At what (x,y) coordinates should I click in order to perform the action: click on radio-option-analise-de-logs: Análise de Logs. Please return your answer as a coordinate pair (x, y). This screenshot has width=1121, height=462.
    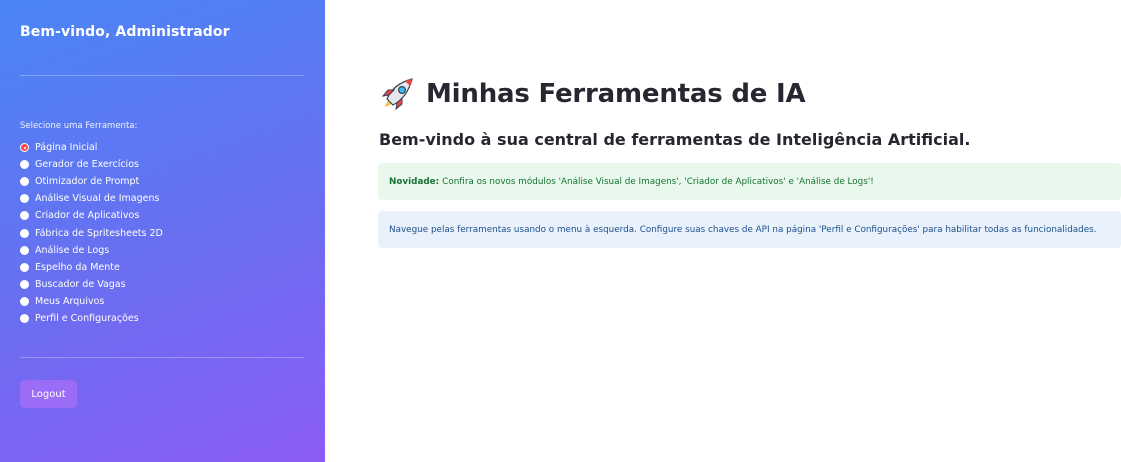
    Looking at the image, I should click on (91, 250).